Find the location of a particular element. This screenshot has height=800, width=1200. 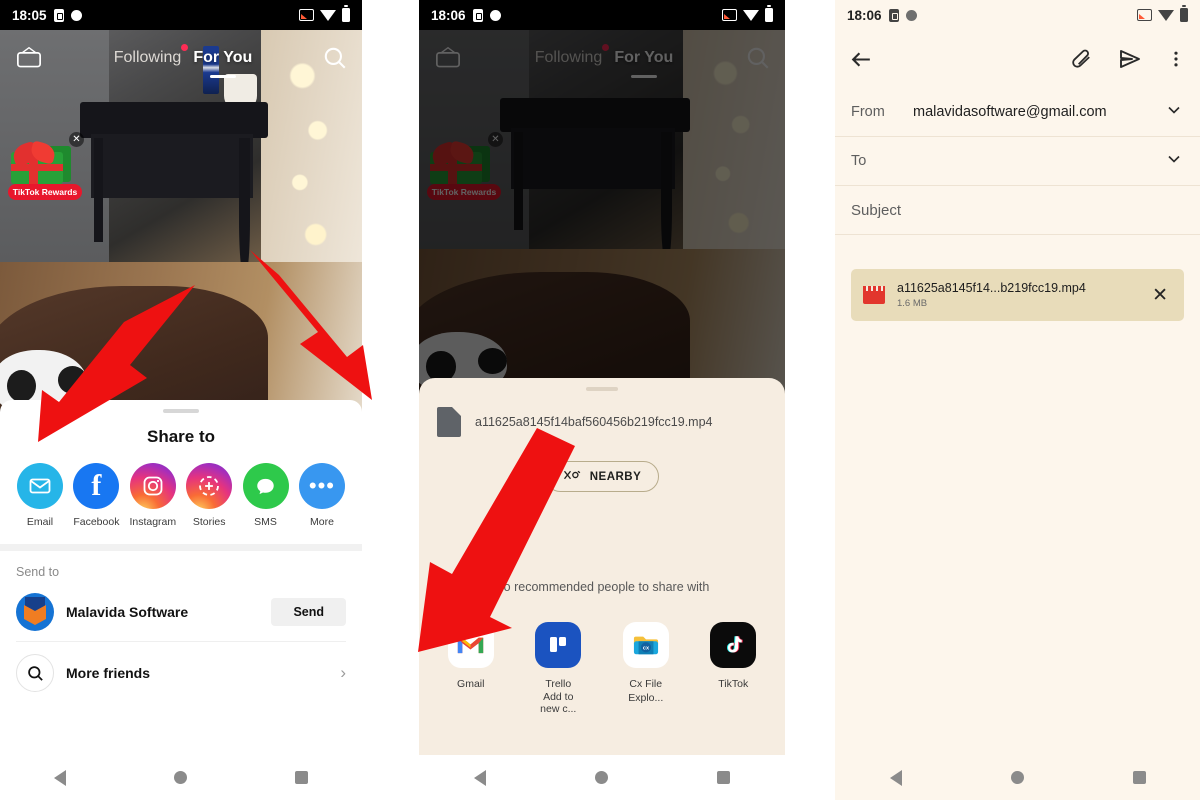

app-target-label: Gmail is located at coordinates (471, 684).